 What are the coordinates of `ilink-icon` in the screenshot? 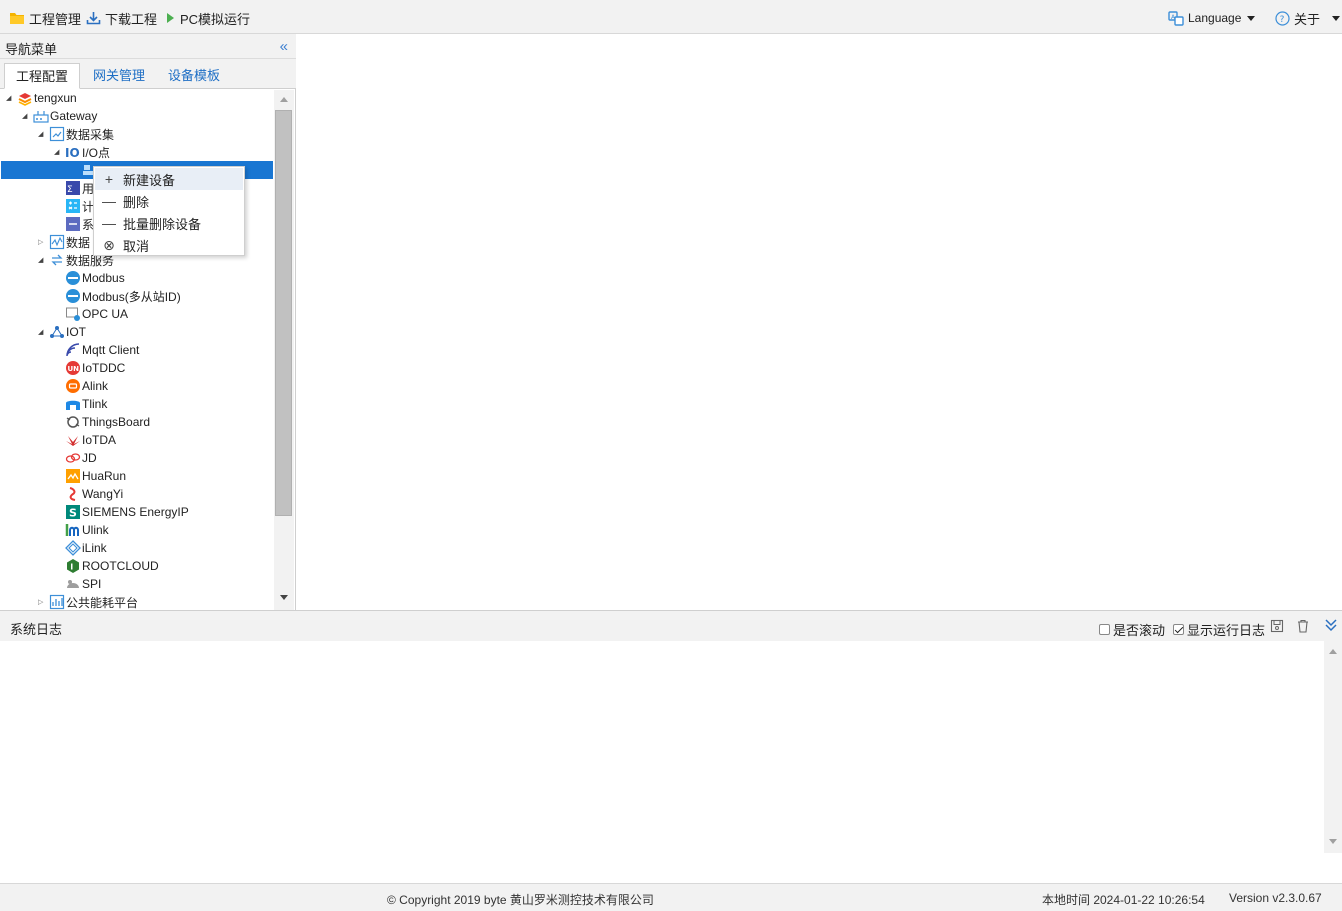 It's located at (73, 548).